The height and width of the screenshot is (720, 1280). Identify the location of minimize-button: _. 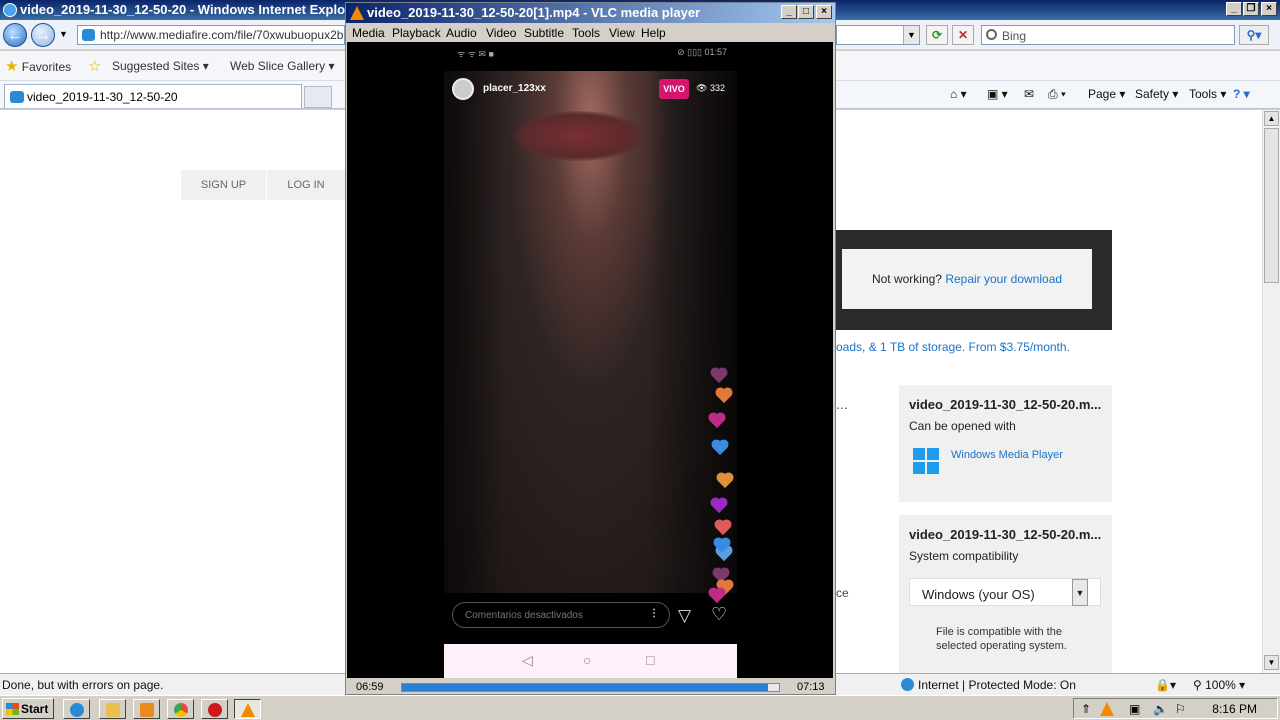
(1234, 9).